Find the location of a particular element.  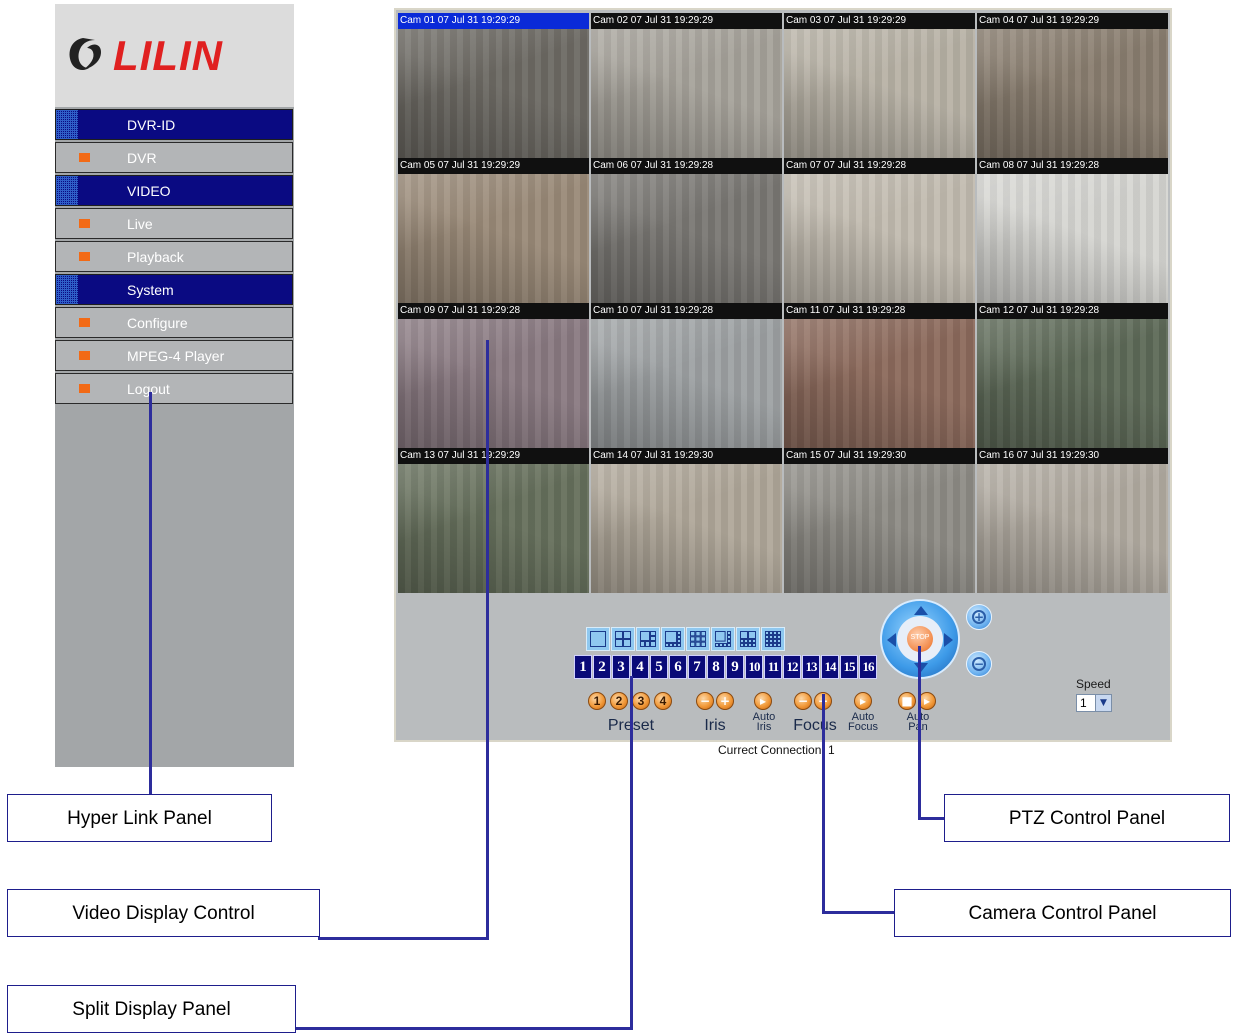

camera-tile-7: Cam 07 07 Jul 31 19:29:28 is located at coordinates (879, 230).